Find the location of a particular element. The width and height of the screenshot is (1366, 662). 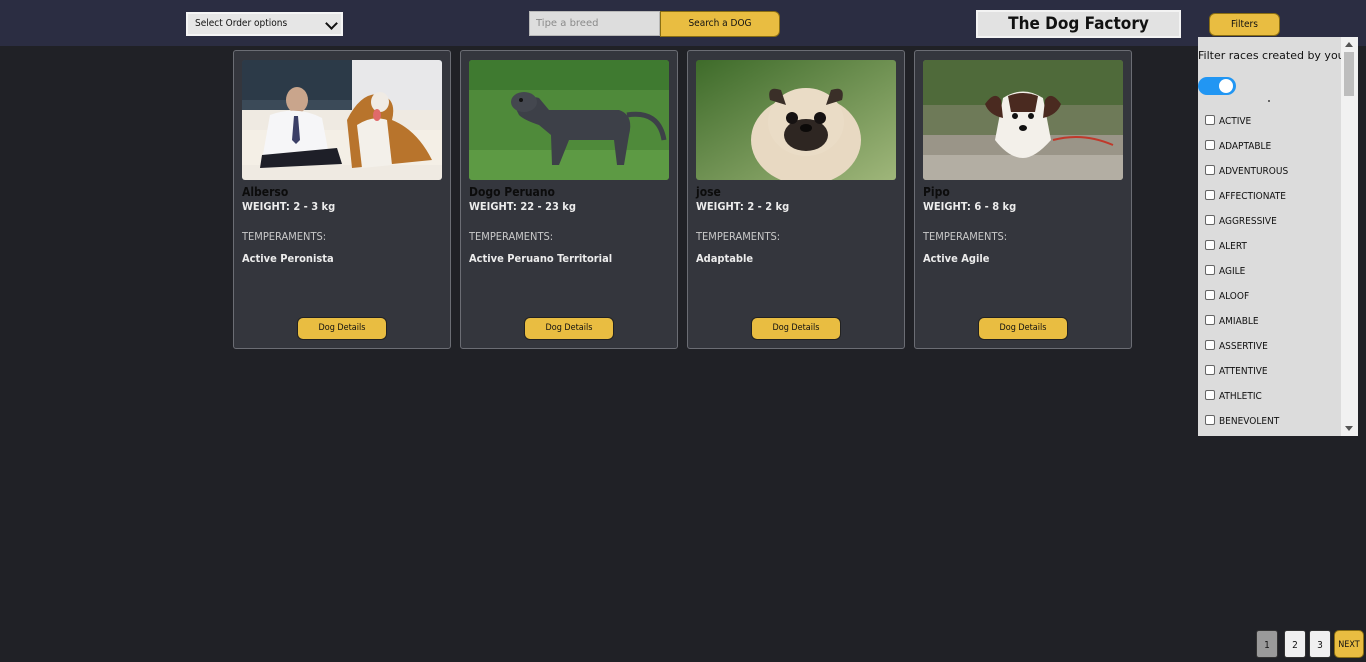

option-label: ACTIVE is located at coordinates (1235, 121).